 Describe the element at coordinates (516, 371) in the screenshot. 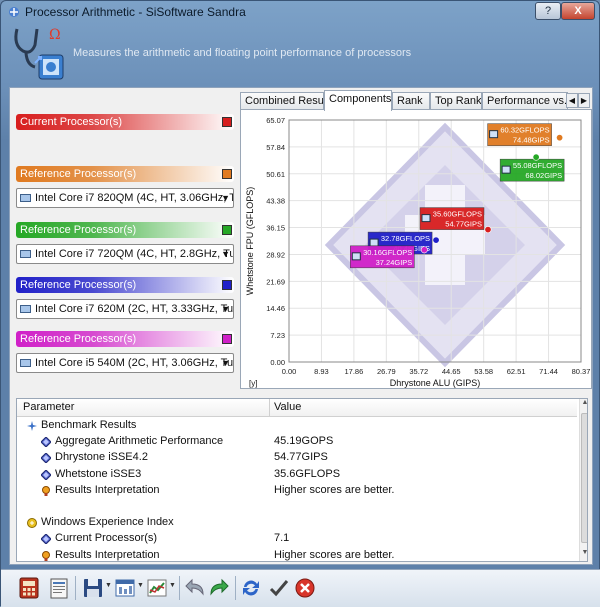

I see `x-tick-label: 62.51` at that location.